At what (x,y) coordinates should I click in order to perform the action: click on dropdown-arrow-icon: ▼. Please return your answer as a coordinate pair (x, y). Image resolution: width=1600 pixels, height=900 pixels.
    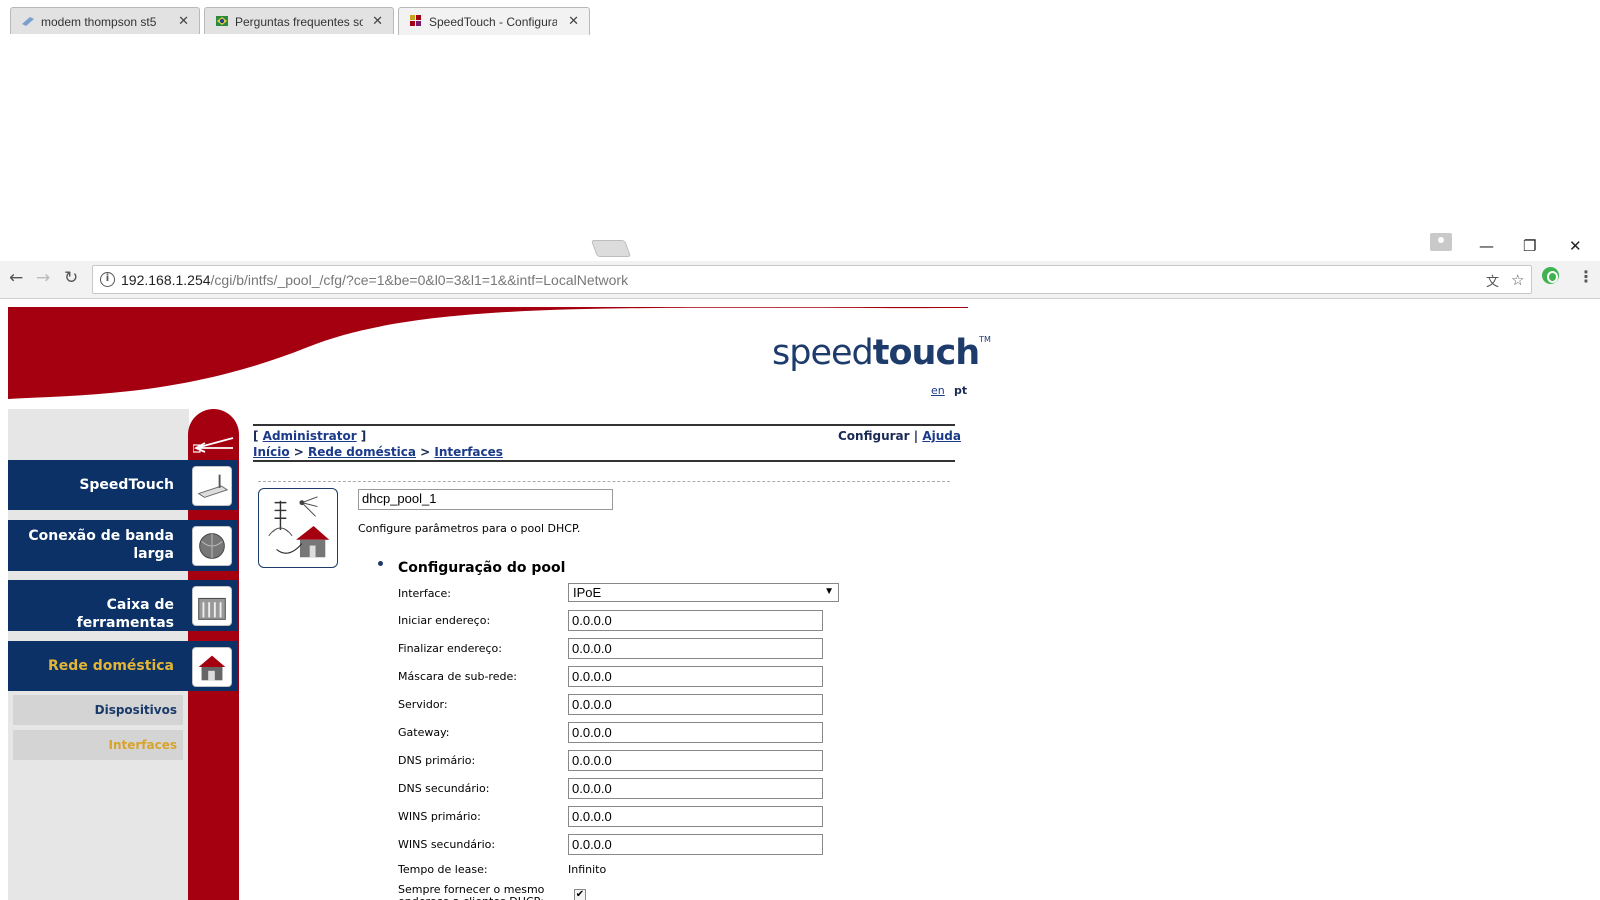
    Looking at the image, I should click on (829, 591).